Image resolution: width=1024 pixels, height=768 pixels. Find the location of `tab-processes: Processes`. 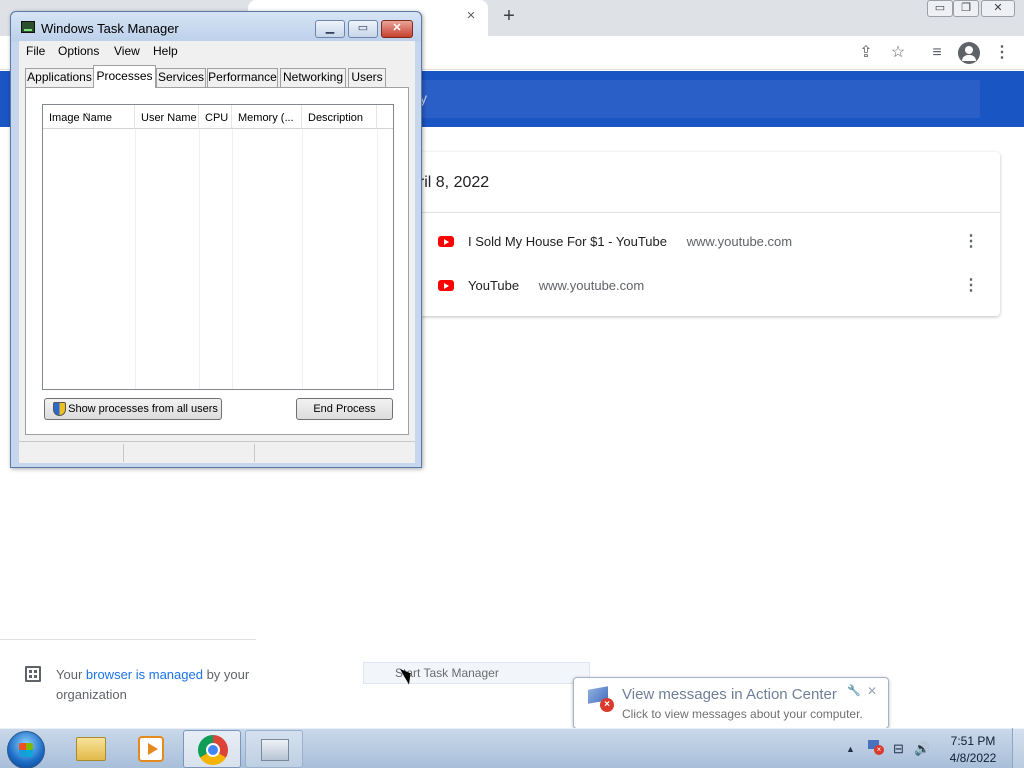

tab-processes: Processes is located at coordinates (124, 76).